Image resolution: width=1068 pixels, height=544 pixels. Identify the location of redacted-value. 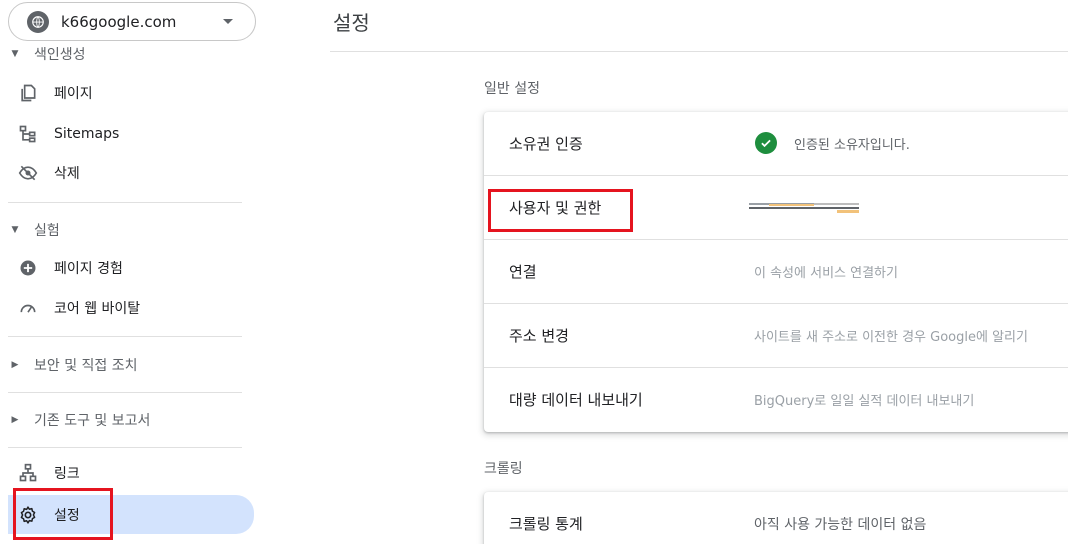
(804, 209).